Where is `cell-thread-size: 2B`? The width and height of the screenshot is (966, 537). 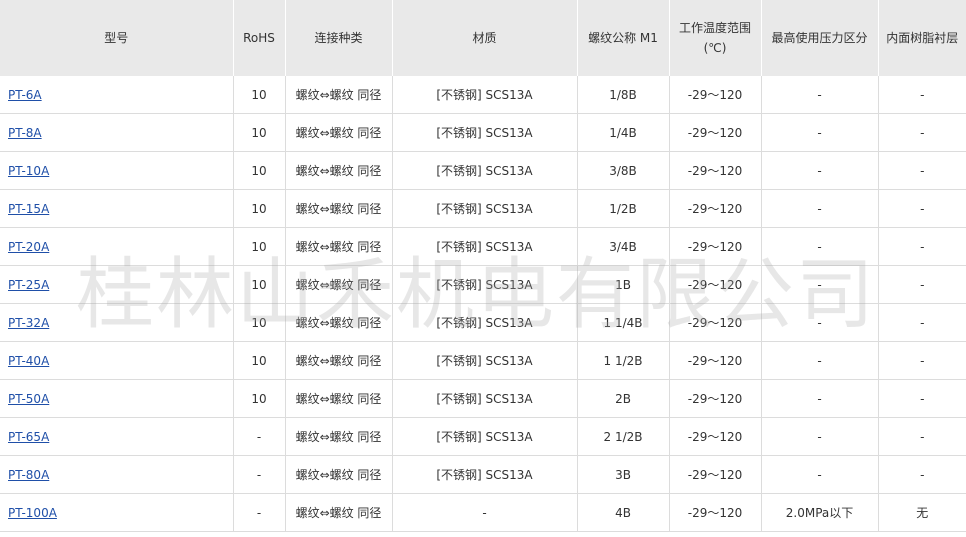 cell-thread-size: 2B is located at coordinates (622, 398).